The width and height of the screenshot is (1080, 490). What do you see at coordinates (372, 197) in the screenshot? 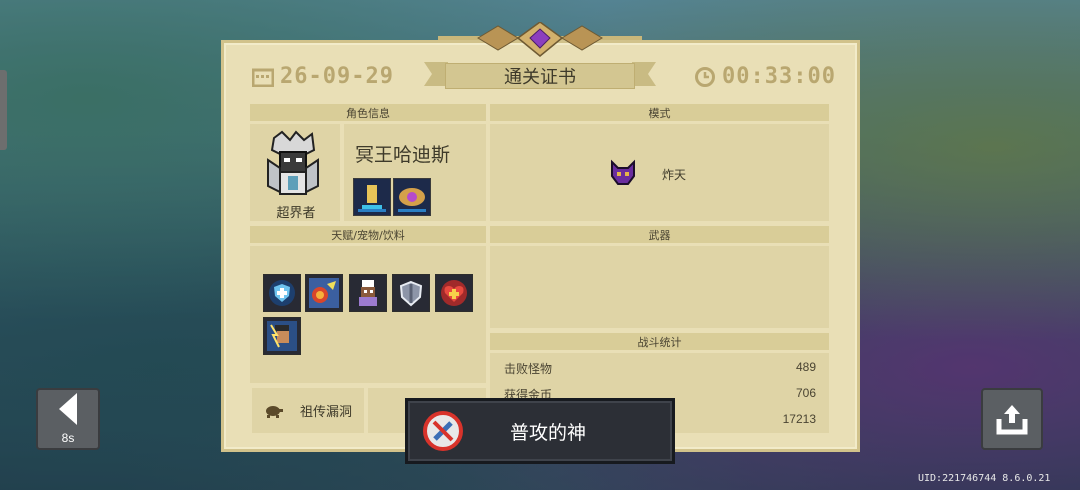
I see `skill-badge-icon` at bounding box center [372, 197].